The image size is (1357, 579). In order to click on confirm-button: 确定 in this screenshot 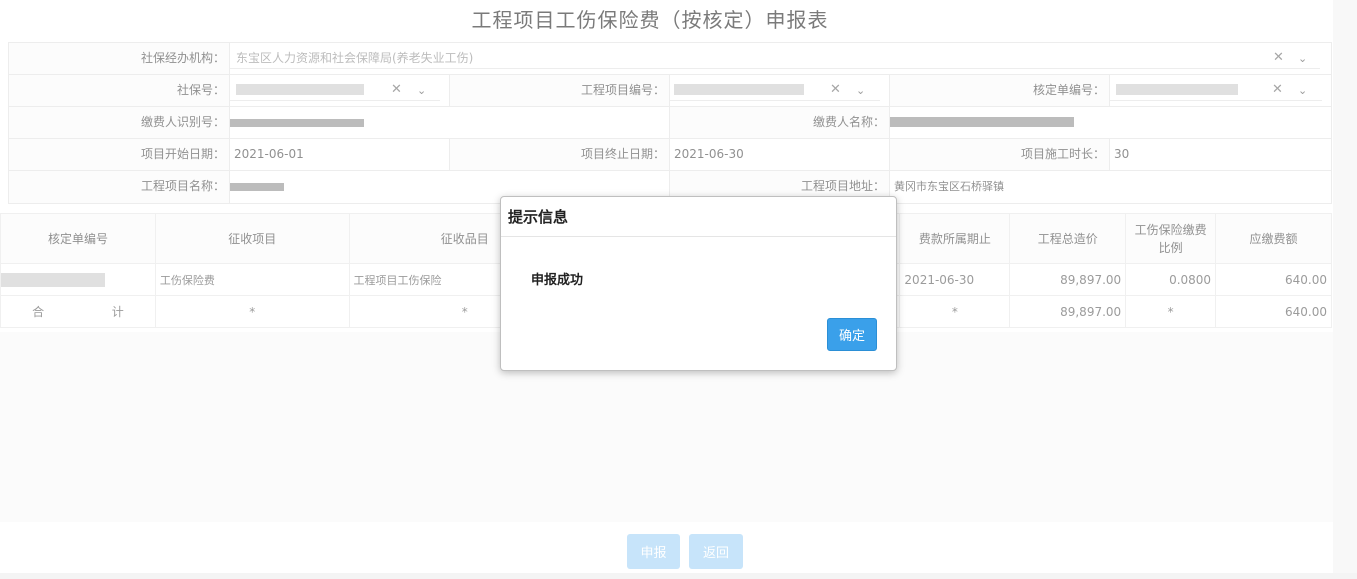, I will do `click(852, 334)`.